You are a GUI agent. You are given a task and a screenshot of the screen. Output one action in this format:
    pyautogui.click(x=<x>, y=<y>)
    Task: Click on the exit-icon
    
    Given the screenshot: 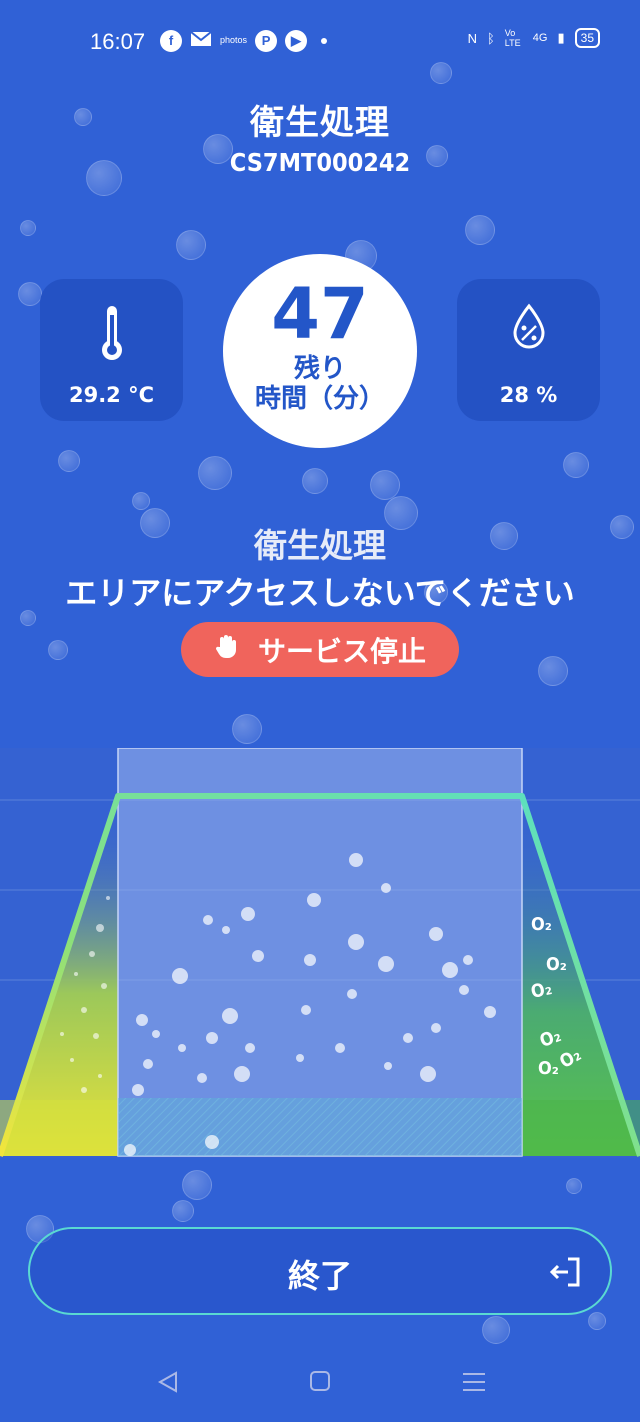 What is the action you would take?
    pyautogui.click(x=565, y=1274)
    